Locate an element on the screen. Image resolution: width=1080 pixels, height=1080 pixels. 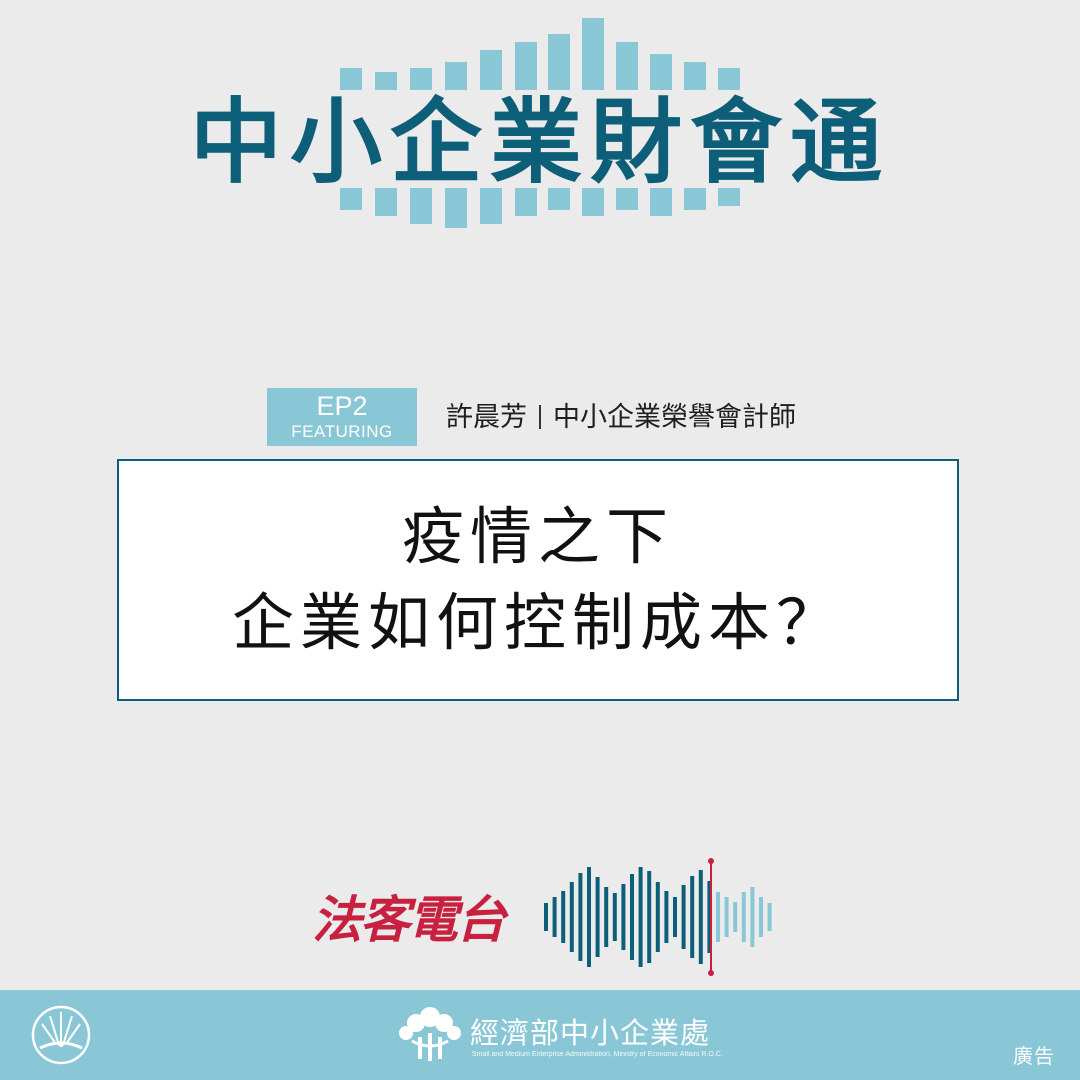
podcast-brand-name: 法客電台 is located at coordinates (409, 920).